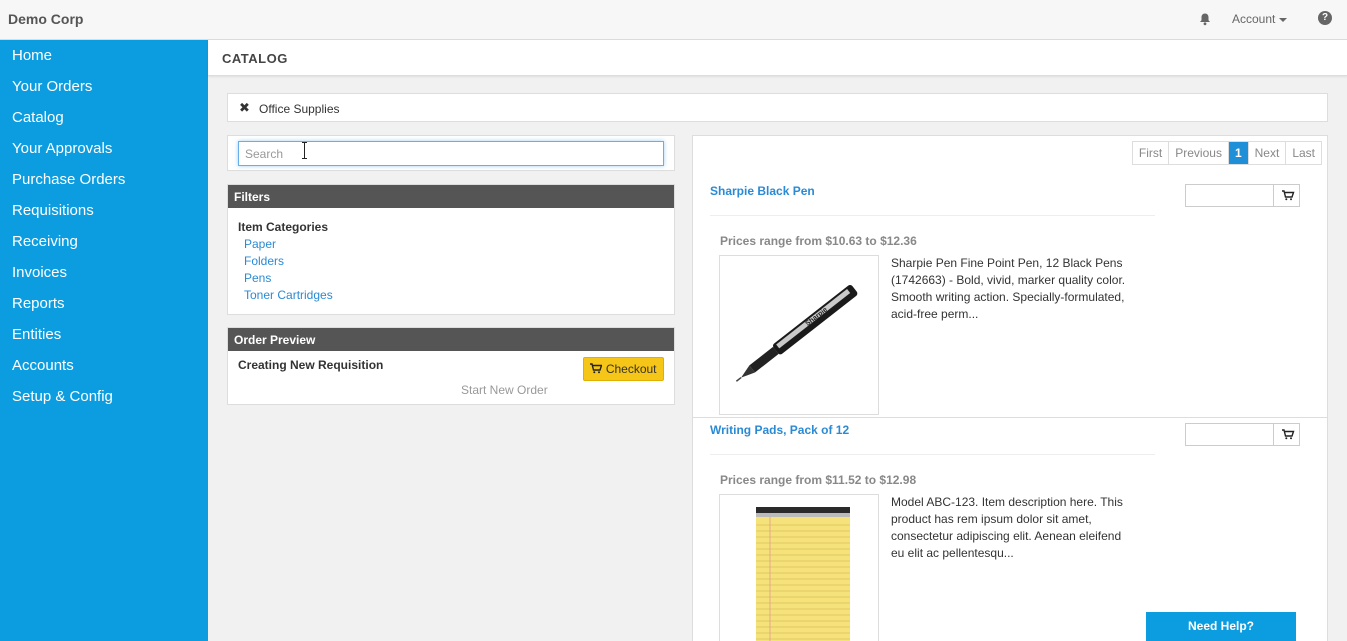 This screenshot has height=641, width=1347. I want to click on brand-name: Demo Corp, so click(45, 19).